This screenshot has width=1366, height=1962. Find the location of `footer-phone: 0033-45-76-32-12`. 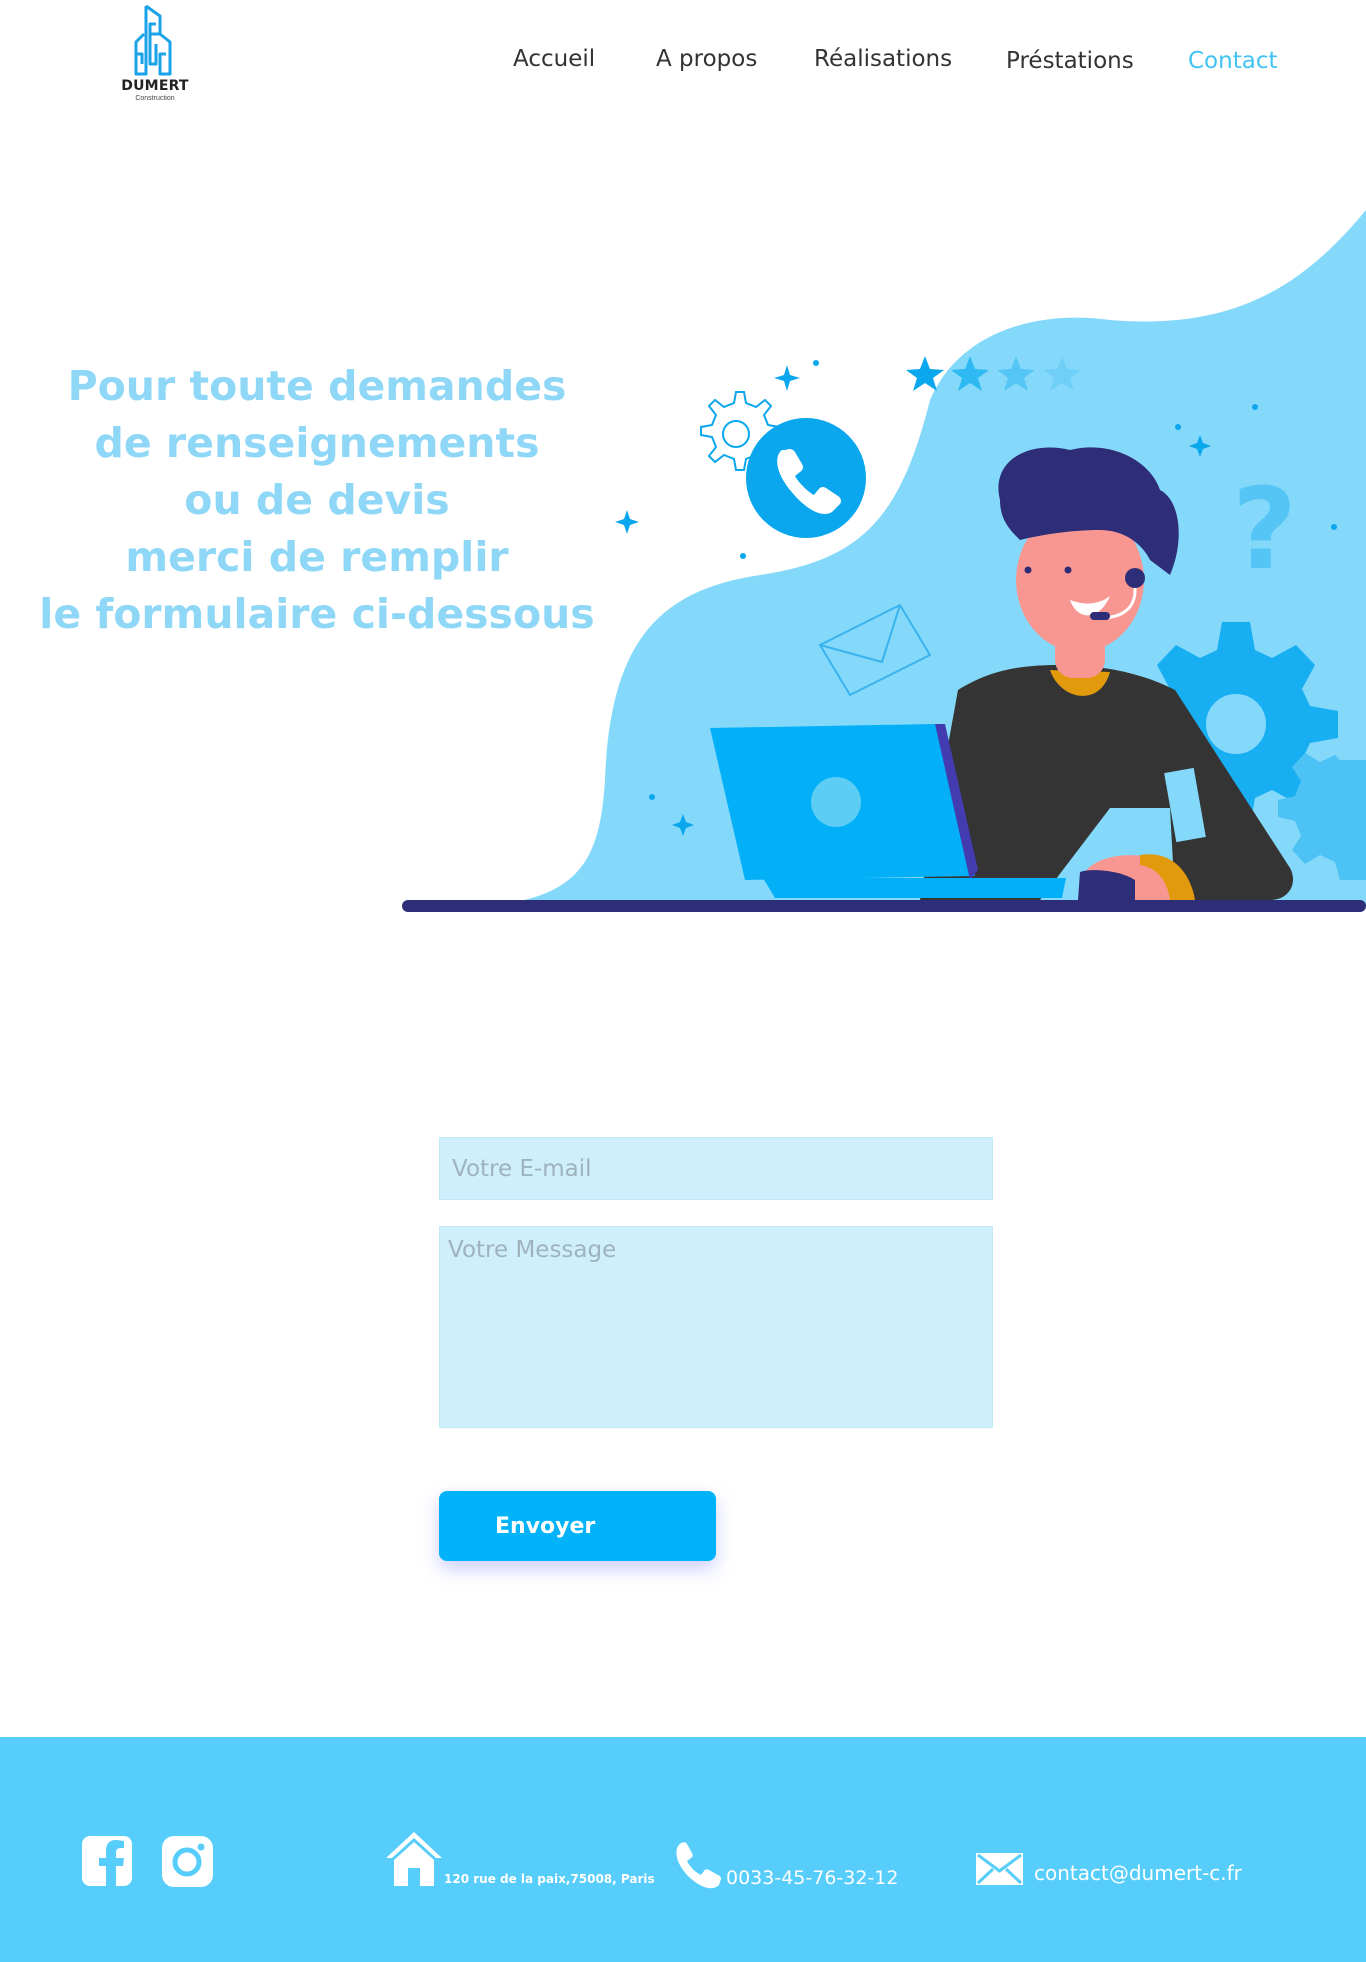

footer-phone: 0033-45-76-32-12 is located at coordinates (812, 1878).